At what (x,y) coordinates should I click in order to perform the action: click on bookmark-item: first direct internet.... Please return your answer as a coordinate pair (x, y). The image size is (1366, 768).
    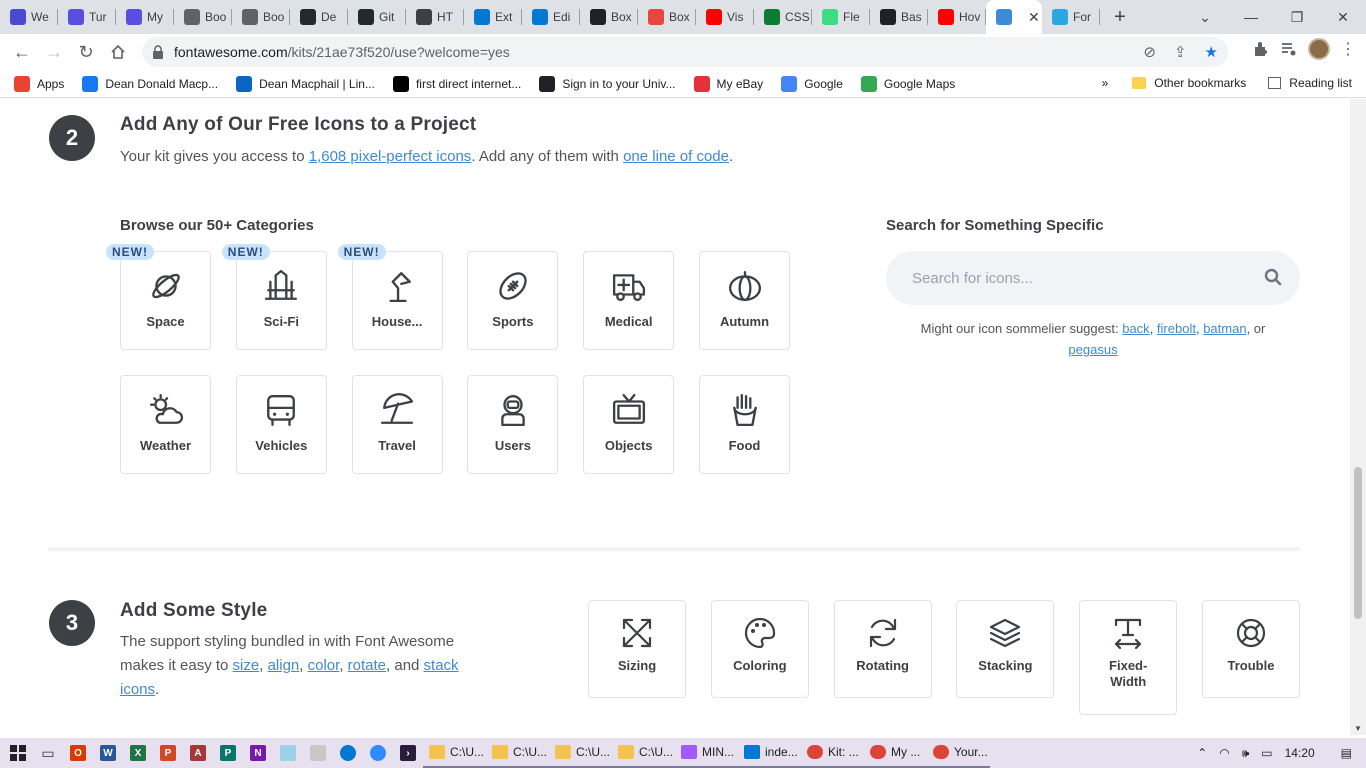
    Looking at the image, I should click on (456, 83).